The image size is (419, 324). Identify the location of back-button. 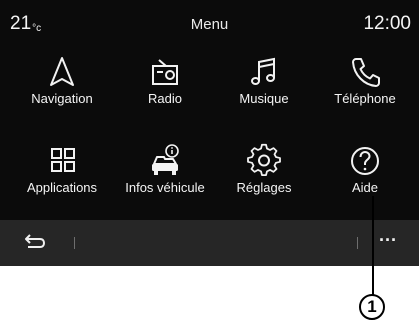
(34, 243).